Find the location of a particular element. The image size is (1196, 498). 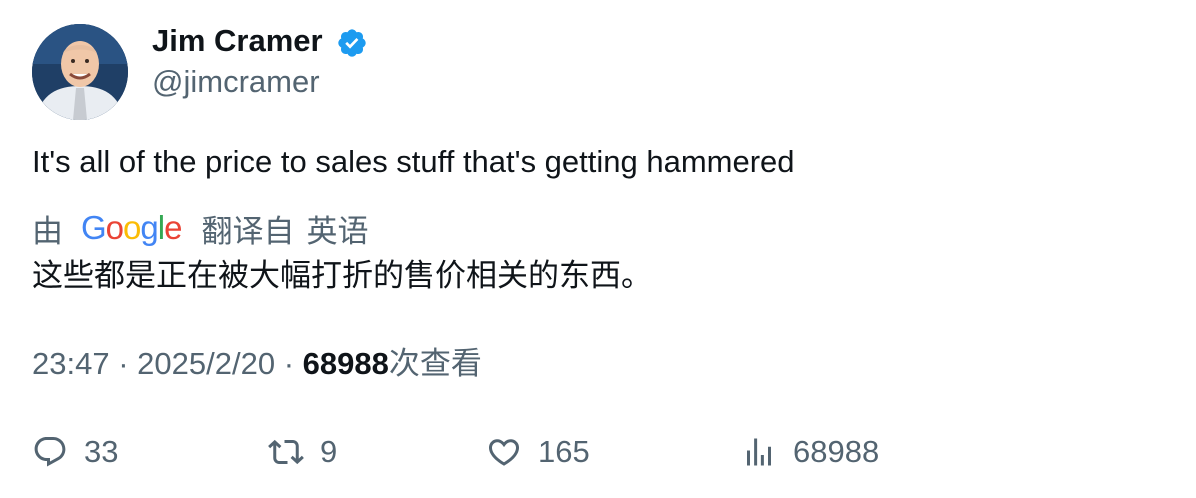

author-handle: @jimcramer is located at coordinates (236, 82).